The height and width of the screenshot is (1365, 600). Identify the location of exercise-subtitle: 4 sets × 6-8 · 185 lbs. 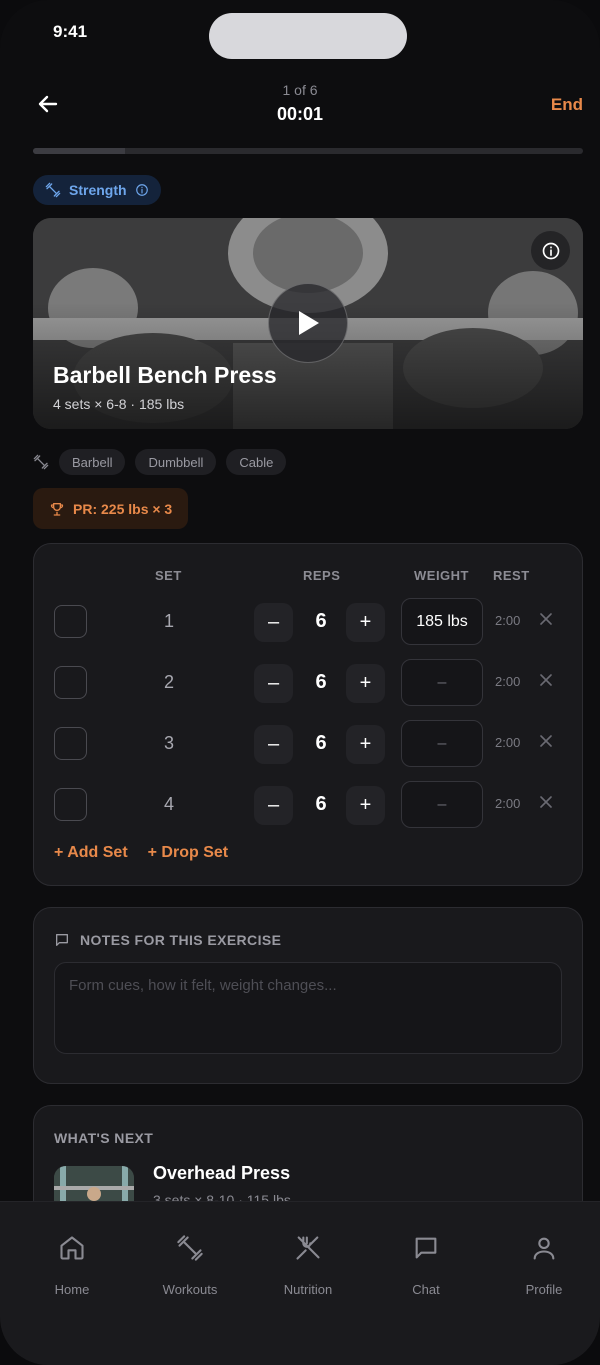
(119, 404).